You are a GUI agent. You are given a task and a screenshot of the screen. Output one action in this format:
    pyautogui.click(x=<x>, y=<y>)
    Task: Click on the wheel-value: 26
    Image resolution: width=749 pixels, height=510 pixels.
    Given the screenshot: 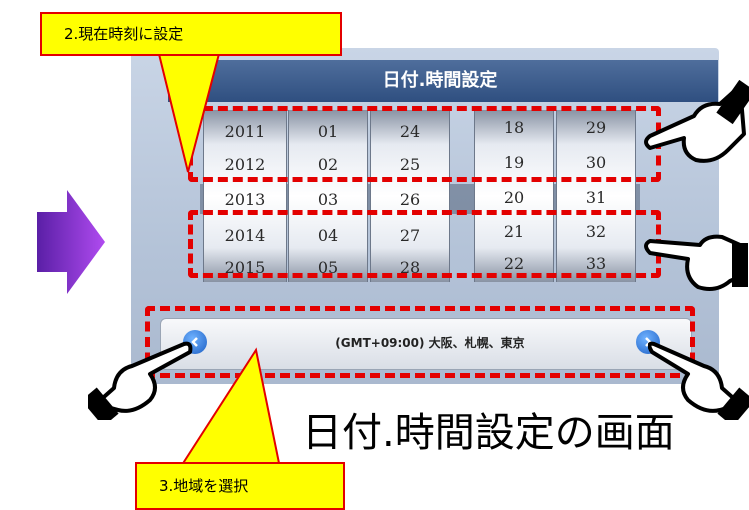 What is the action you would take?
    pyautogui.click(x=410, y=199)
    